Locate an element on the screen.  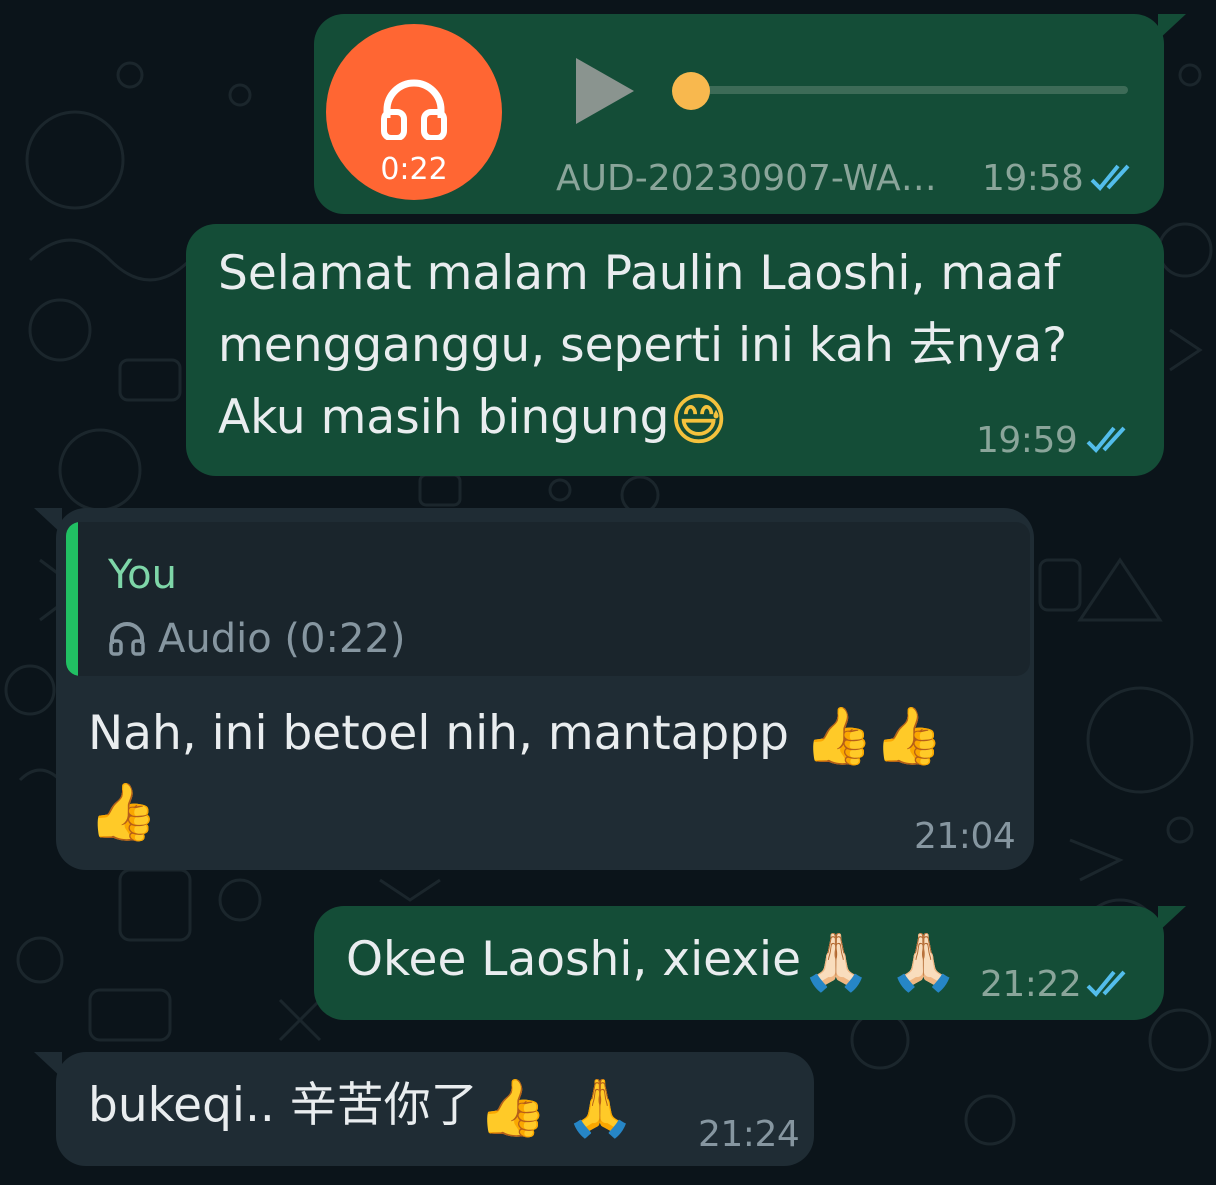
message-text: Okee Laoshi, xiexie🙏🏻 🙏🏻 is located at coordinates (652, 962).